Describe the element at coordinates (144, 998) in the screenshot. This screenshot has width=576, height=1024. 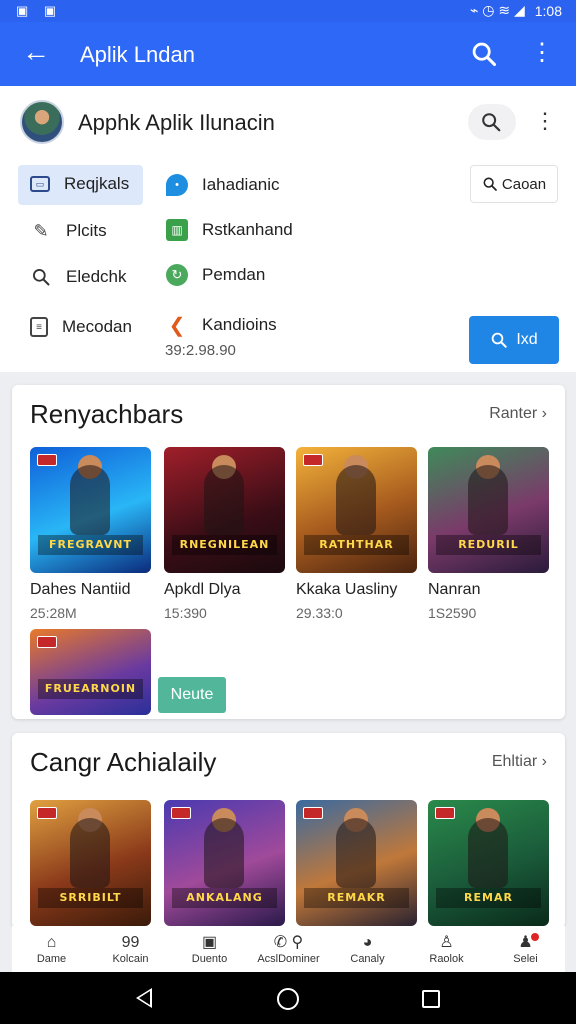
I see `back-icon` at that location.